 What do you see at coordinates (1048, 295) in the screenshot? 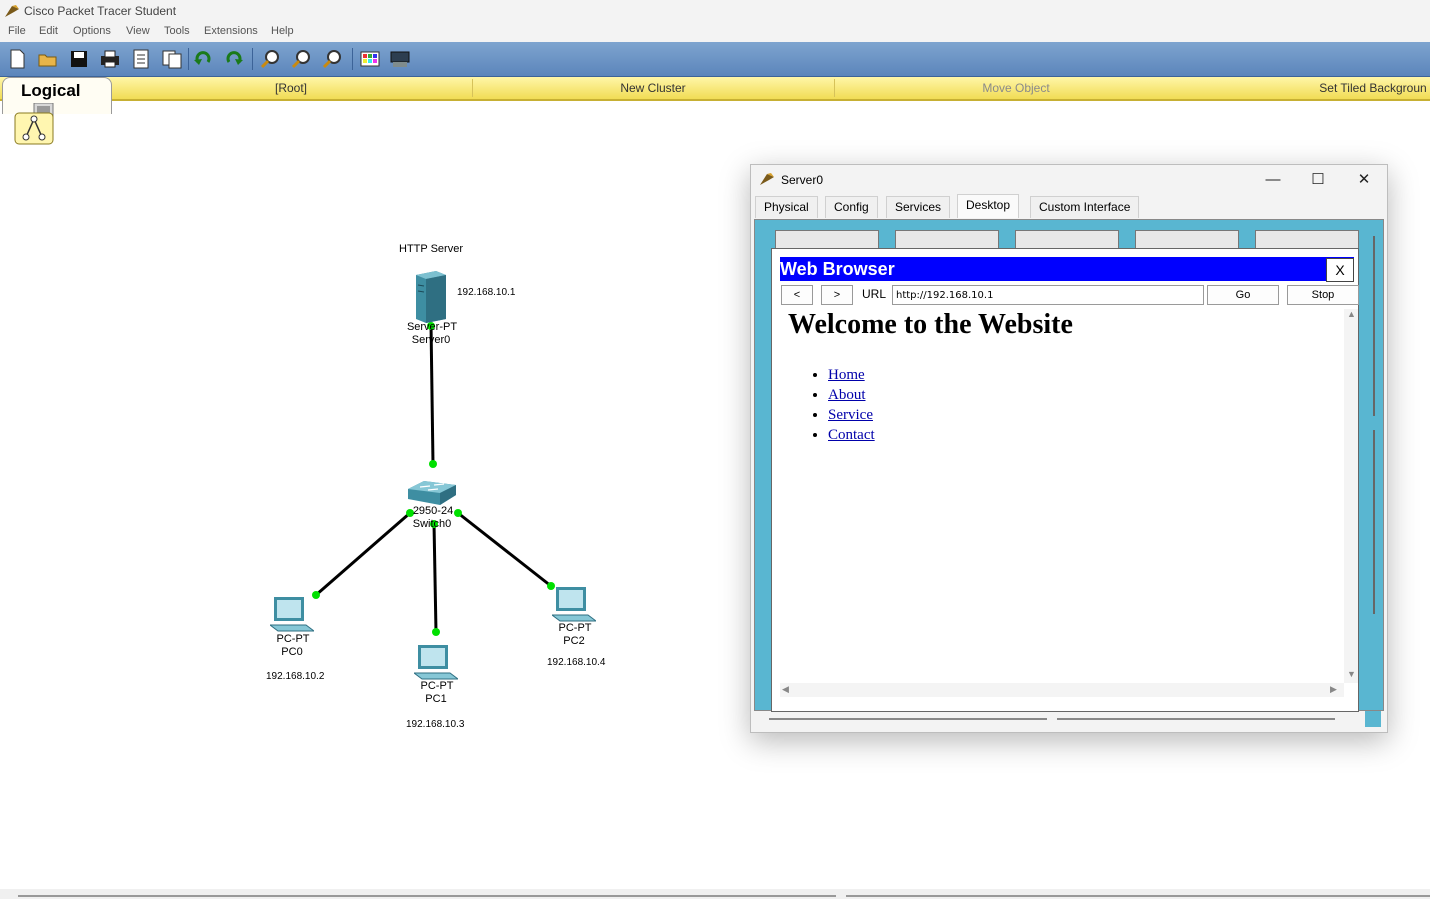
I see `url-input` at bounding box center [1048, 295].